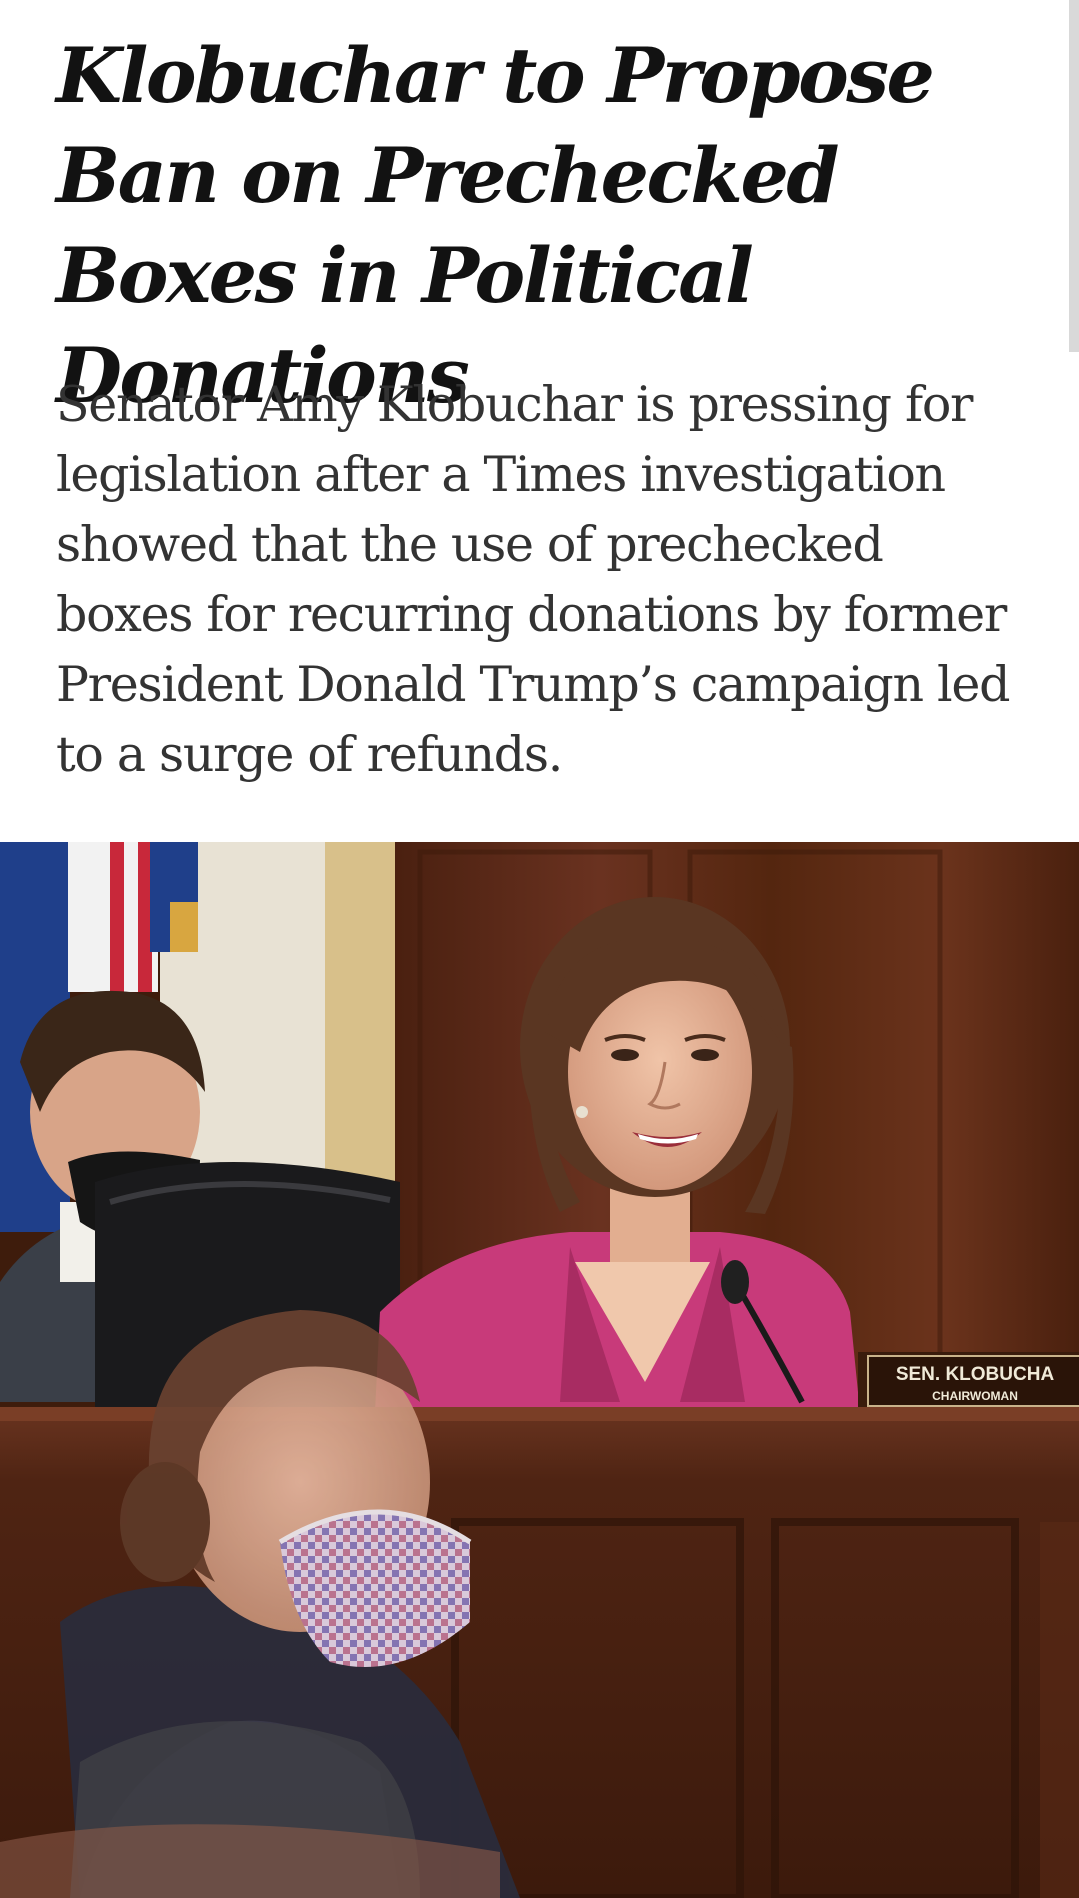  Describe the element at coordinates (1074, 176) in the screenshot. I see `scrollbar` at that location.